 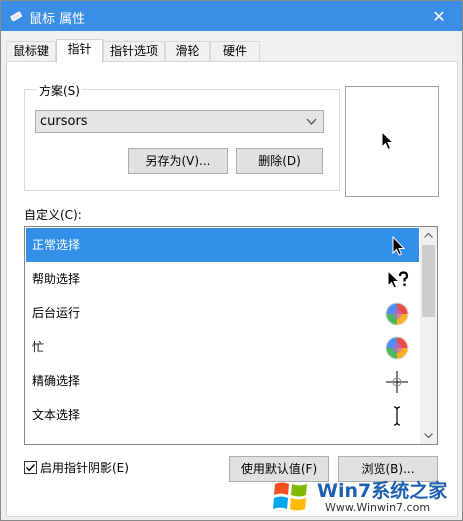 I want to click on tab-strip: 鼠标键 指针 指针选项 滑轮 硬件, so click(x=232, y=51).